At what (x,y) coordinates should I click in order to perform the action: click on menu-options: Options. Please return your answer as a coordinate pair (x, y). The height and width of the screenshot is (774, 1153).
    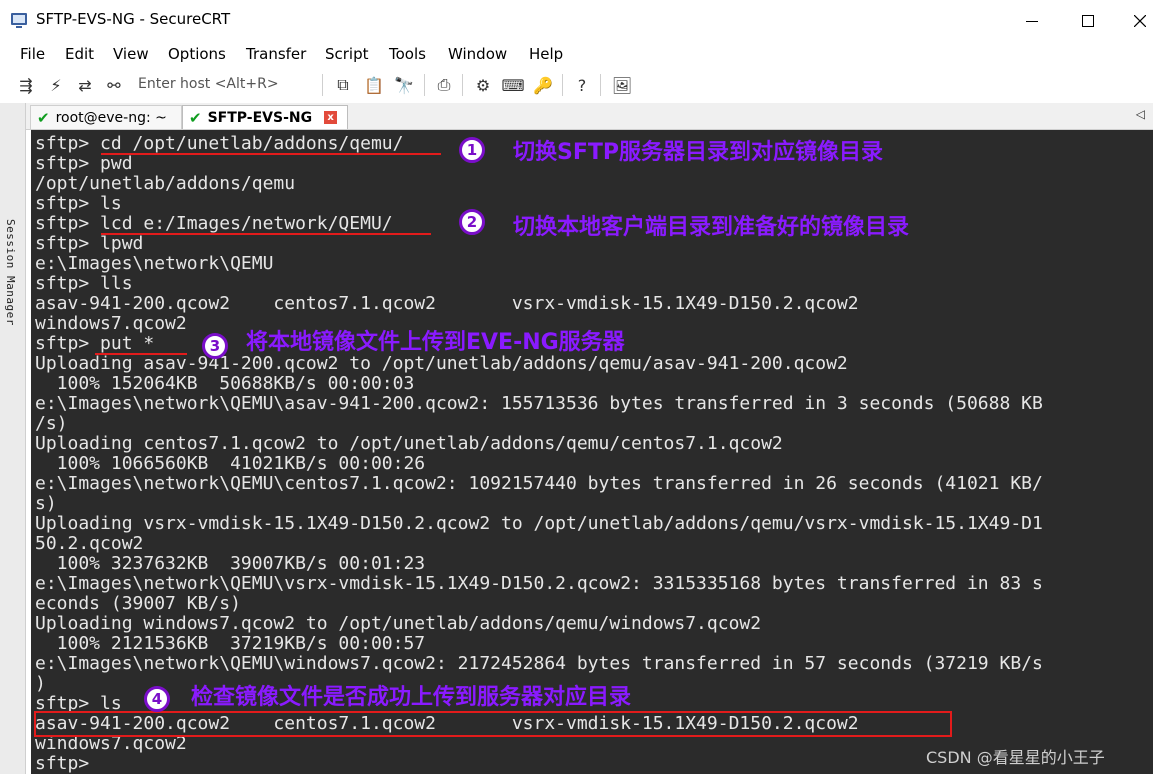
    Looking at the image, I should click on (197, 54).